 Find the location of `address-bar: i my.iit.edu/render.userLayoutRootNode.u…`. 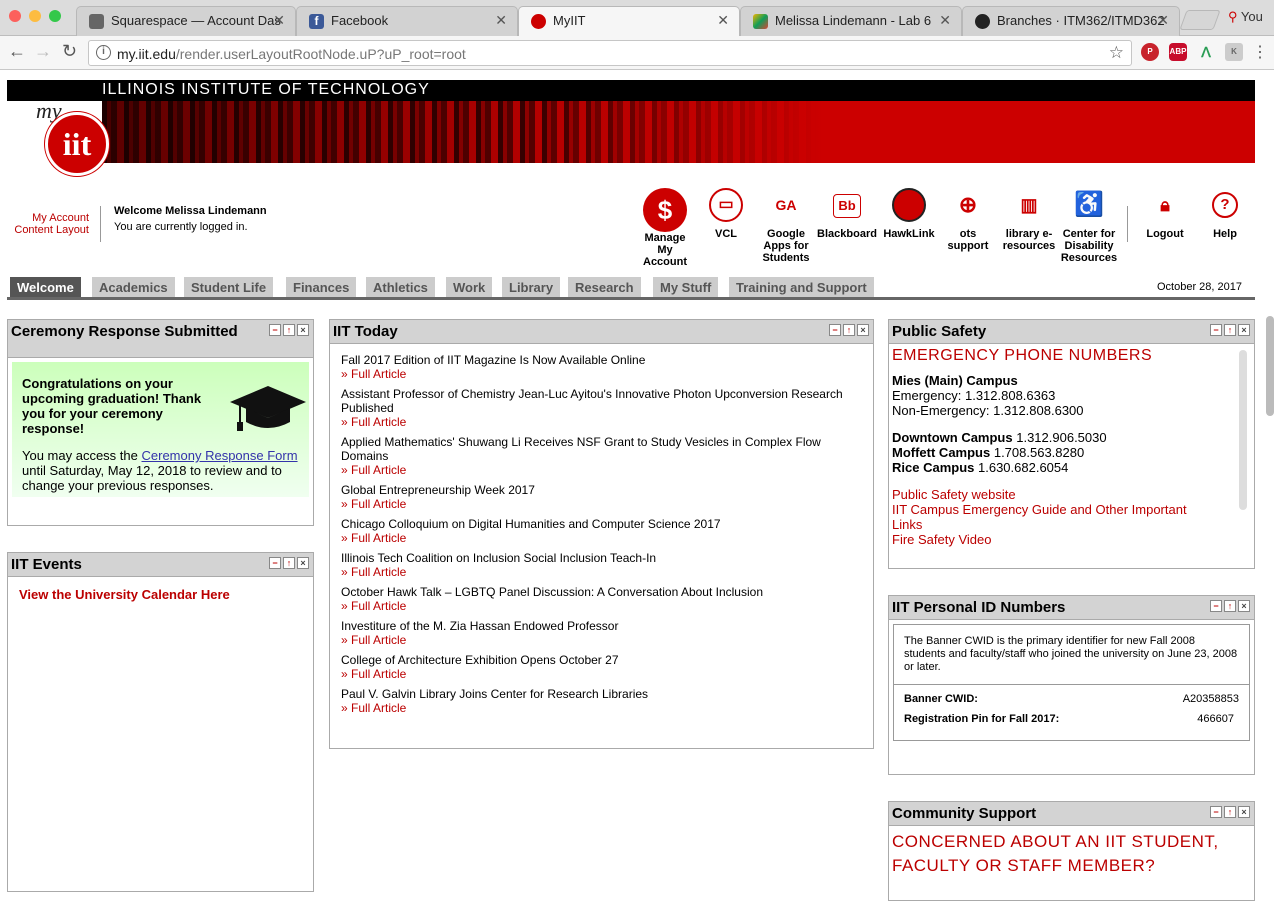

address-bar: i my.iit.edu/render.userLayoutRootNode.u… is located at coordinates (610, 53).